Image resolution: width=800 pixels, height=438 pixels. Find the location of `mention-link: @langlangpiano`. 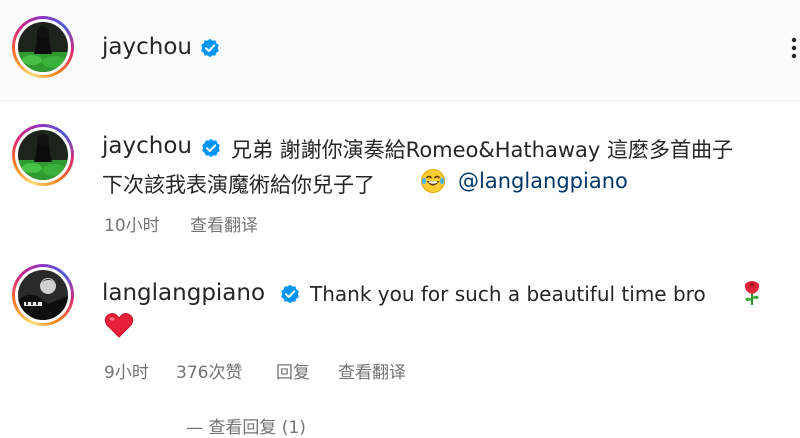

mention-link: @langlangpiano is located at coordinates (543, 181).